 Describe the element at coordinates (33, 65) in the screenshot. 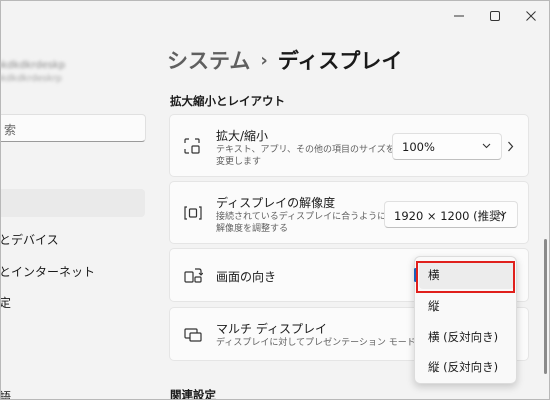

I see `profile-name: hkdkdkrdeskp` at that location.